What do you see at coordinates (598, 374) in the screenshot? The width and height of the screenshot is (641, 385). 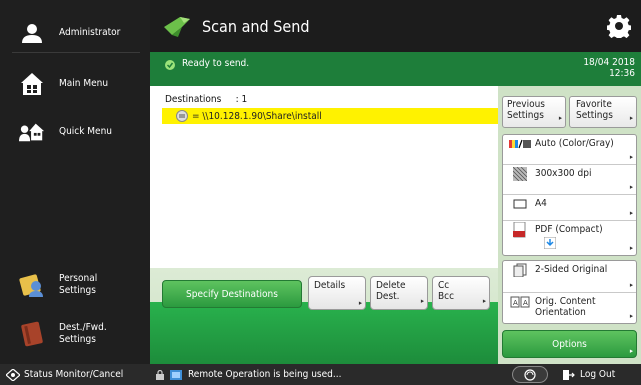 I see `logout-label: Log Out` at bounding box center [598, 374].